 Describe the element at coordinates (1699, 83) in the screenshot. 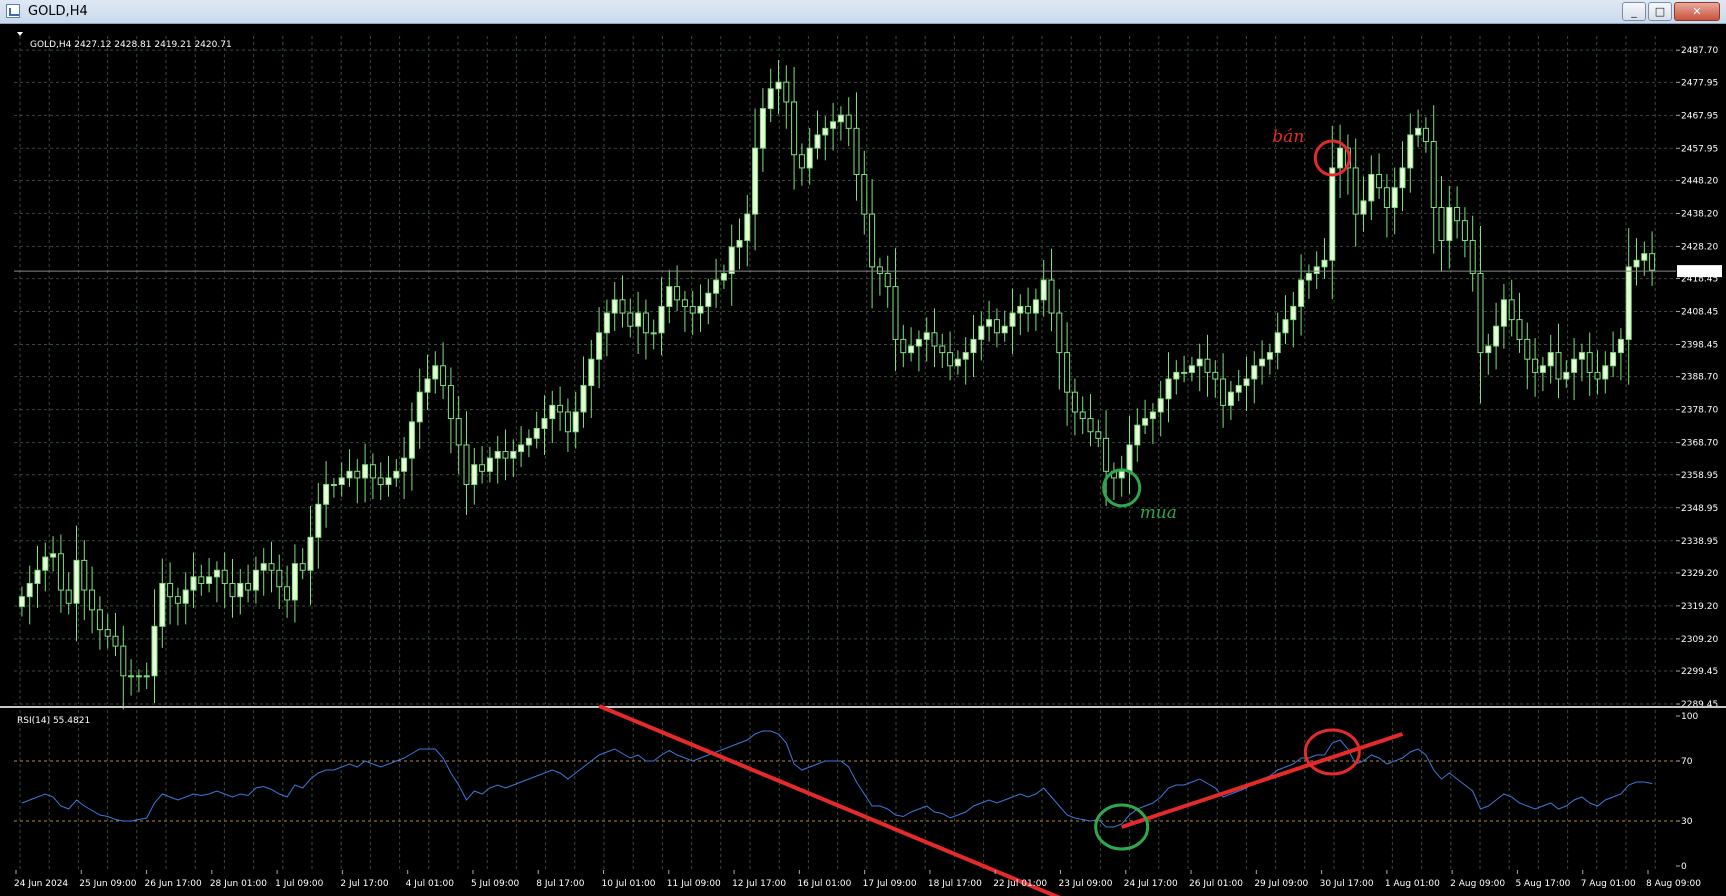

I see `price-tick-label: 2477.95` at that location.